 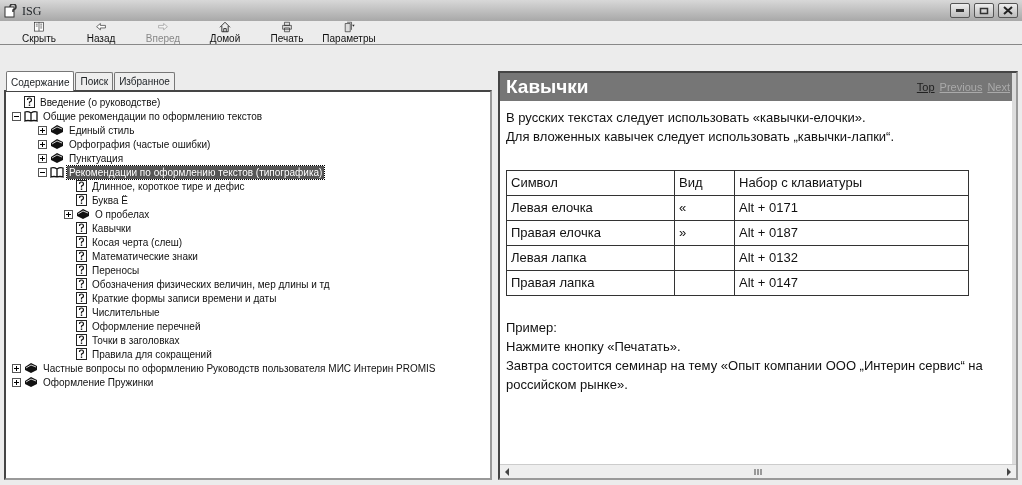 What do you see at coordinates (1014, 268) in the screenshot?
I see `vertical-scrollbar` at bounding box center [1014, 268].